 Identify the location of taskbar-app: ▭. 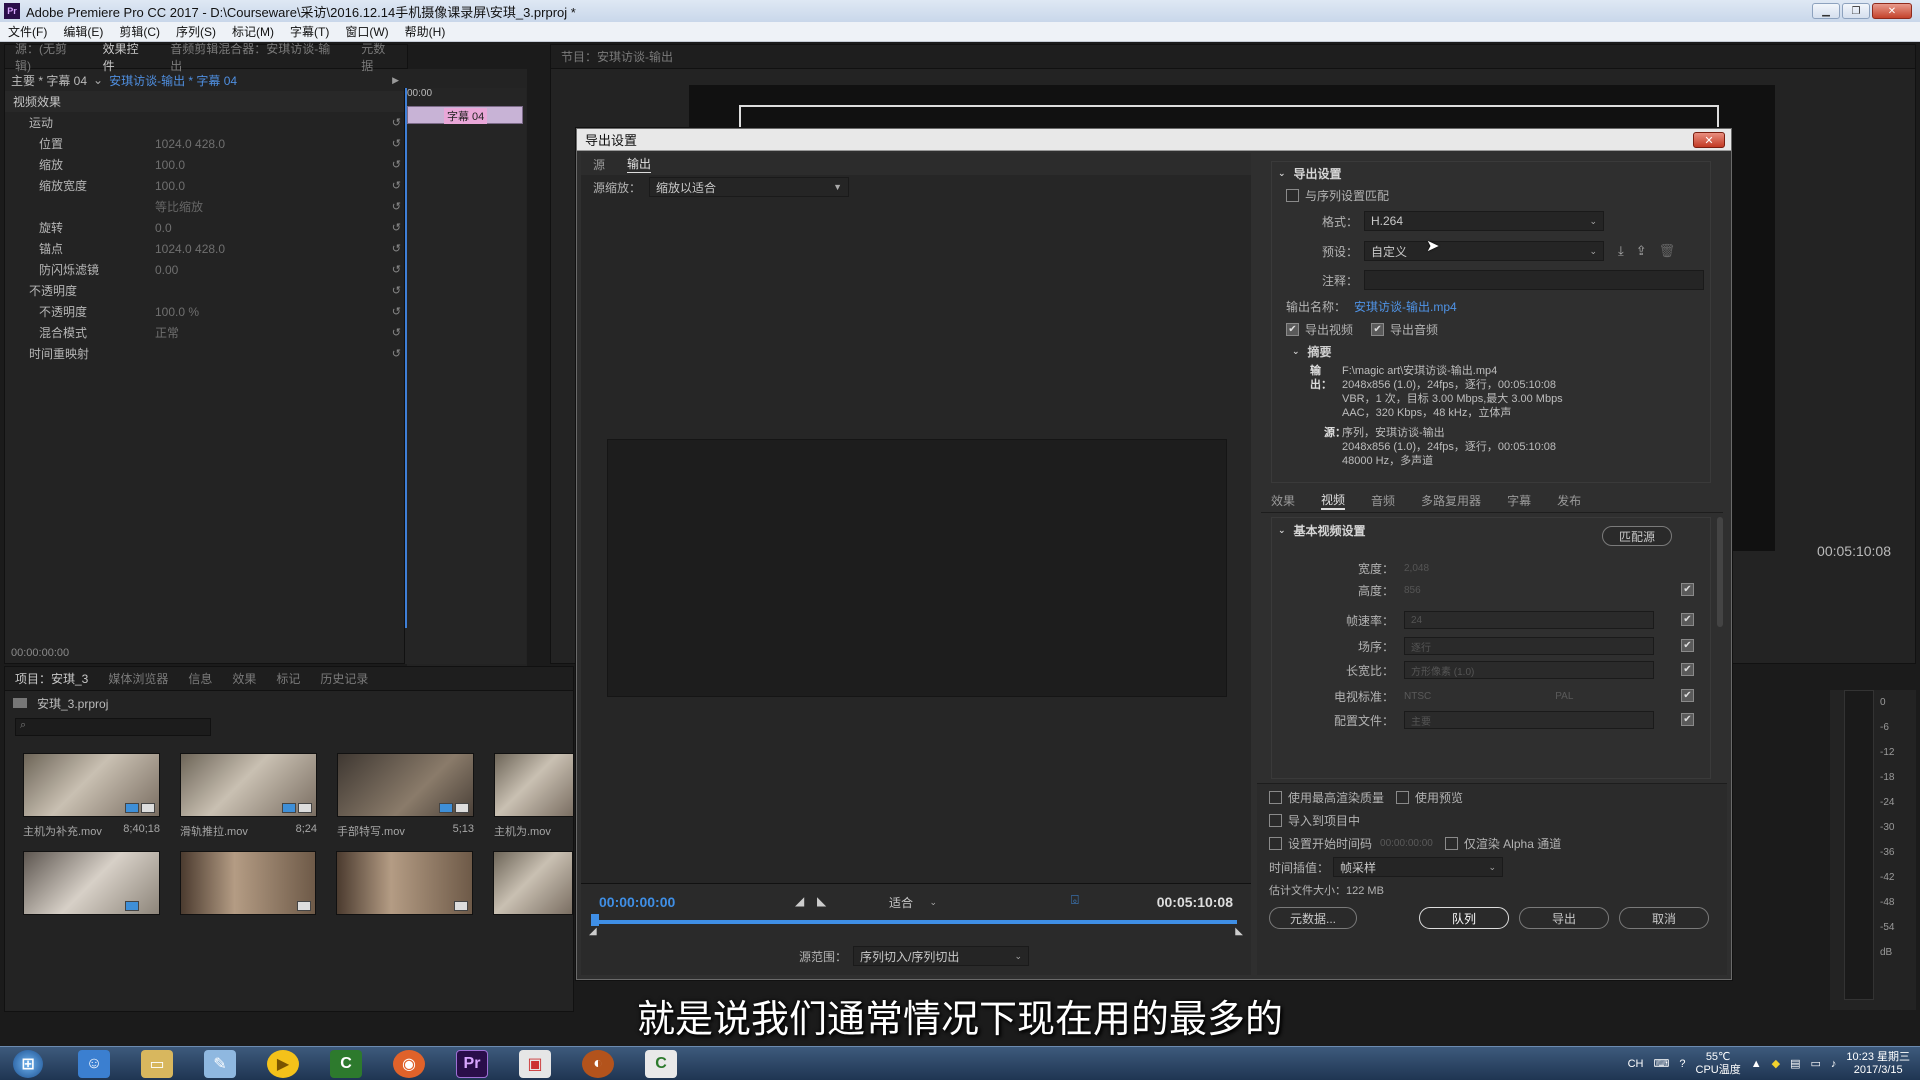
(157, 1063).